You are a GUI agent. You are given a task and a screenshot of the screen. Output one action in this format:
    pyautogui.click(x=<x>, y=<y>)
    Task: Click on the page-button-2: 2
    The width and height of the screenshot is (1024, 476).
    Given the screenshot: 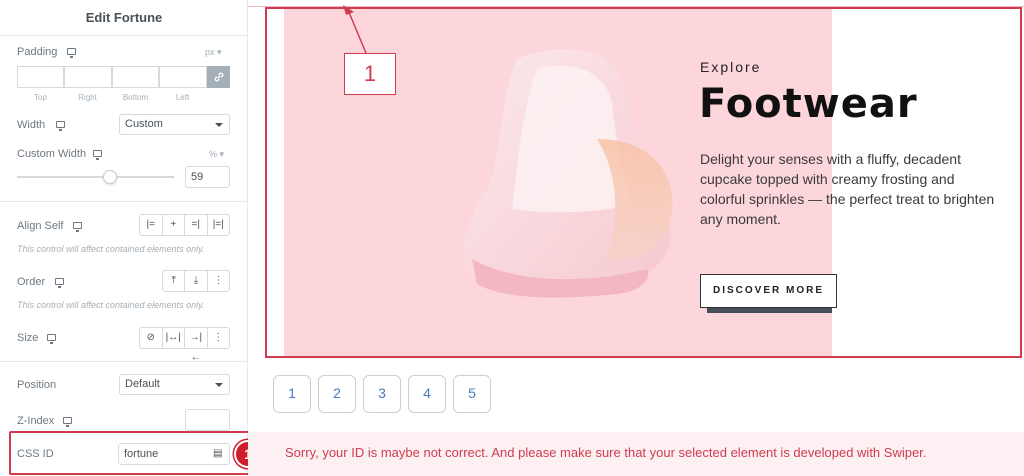 What is the action you would take?
    pyautogui.click(x=337, y=394)
    